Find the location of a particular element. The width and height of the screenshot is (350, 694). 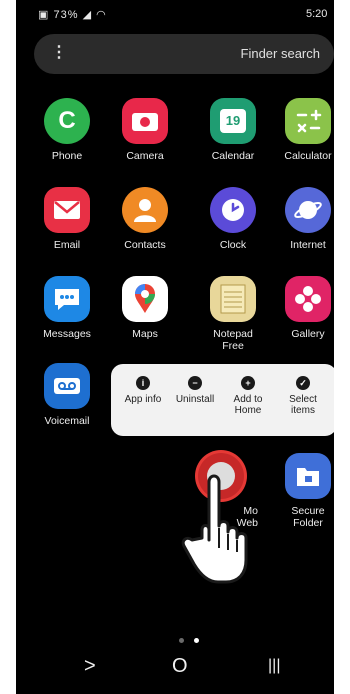

navigation-bar: > O ||| is located at coordinates (175, 666).